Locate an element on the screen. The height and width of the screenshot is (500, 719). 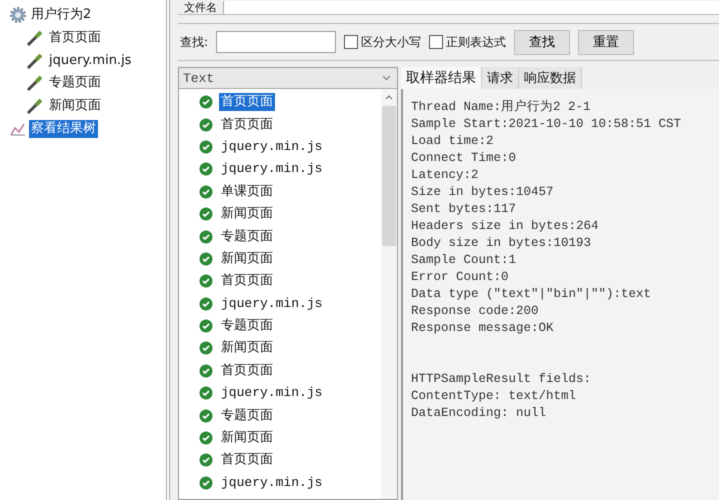
result-line: Response message:OK is located at coordinates (483, 328).